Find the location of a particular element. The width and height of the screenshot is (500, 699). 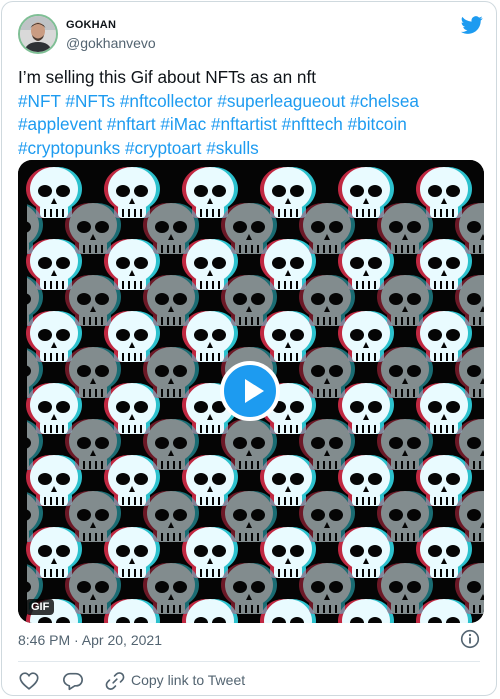

like-button is located at coordinates (29, 681).